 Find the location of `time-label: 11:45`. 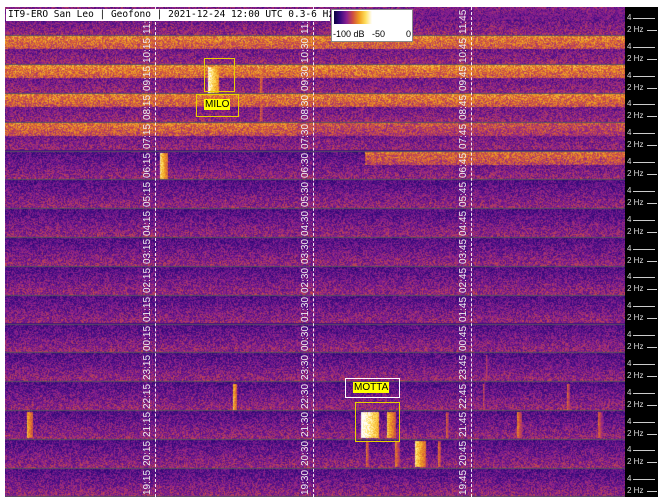

time-label: 11:45 is located at coordinates (463, 21).